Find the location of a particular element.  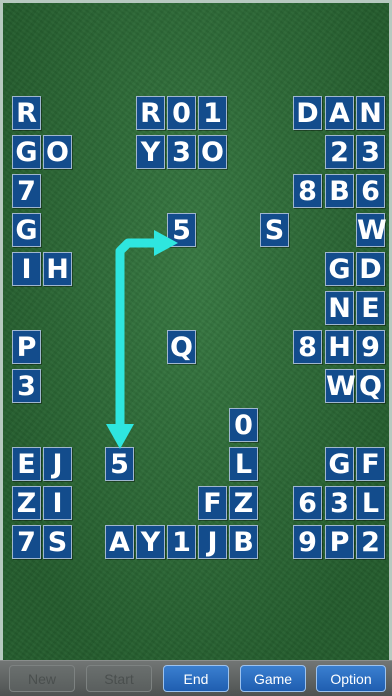

tile-r5c1: I is located at coordinates (26, 269).